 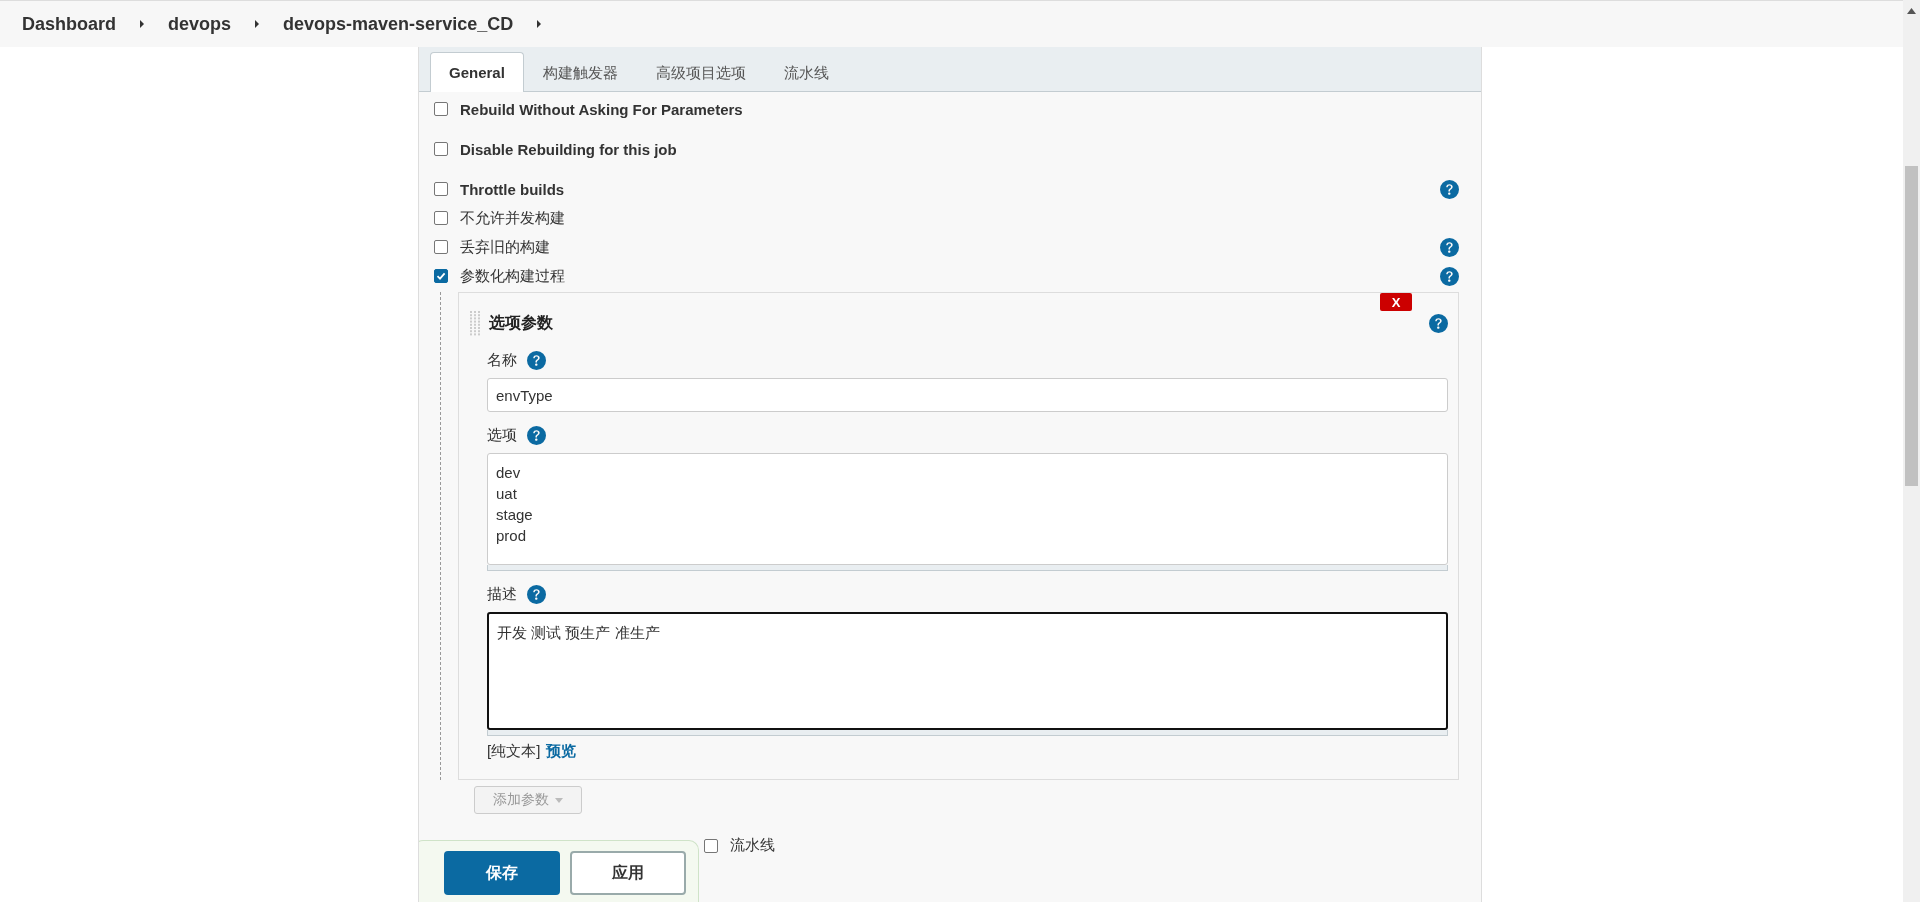 I want to click on breadcrumb-link: devops-maven-service_CD, so click(x=398, y=24).